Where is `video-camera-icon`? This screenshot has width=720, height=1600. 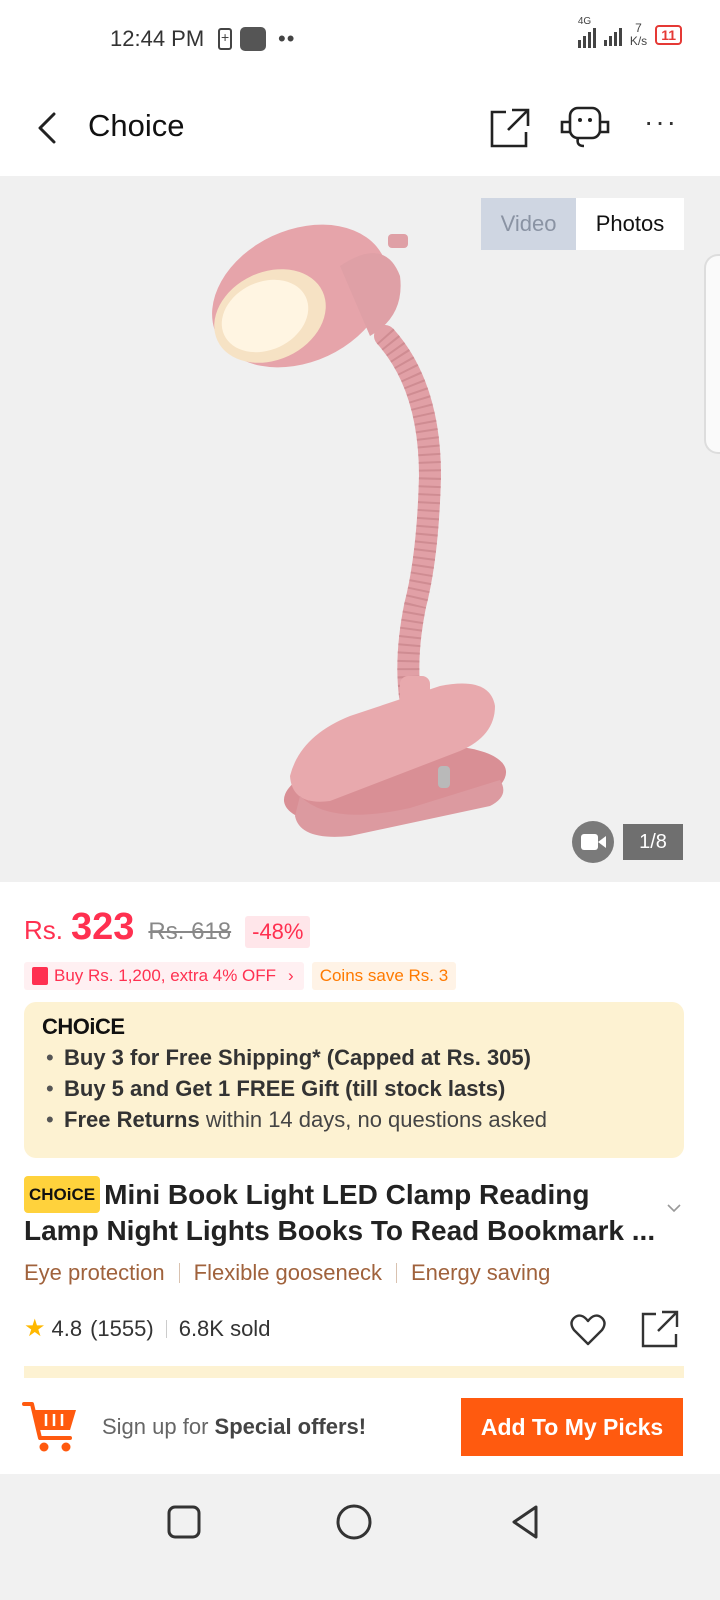 video-camera-icon is located at coordinates (593, 842).